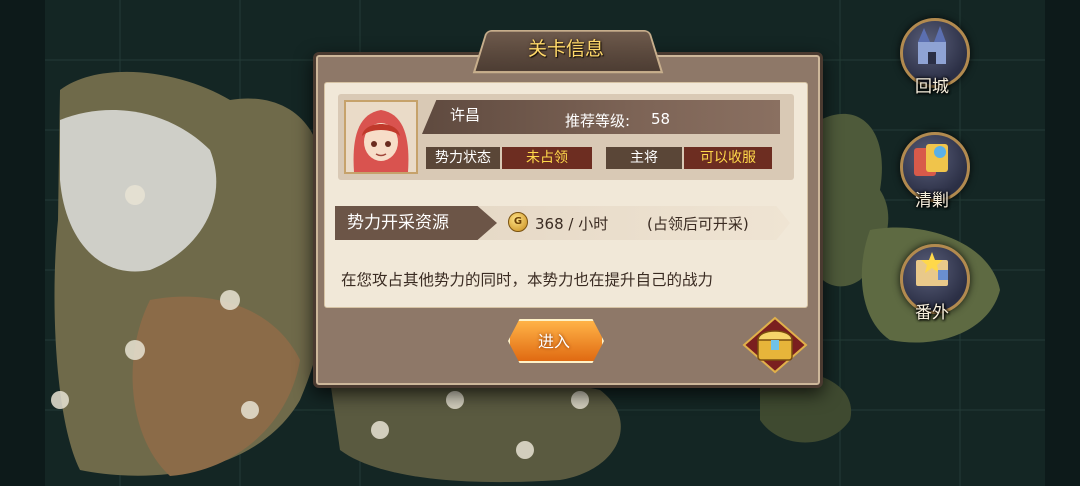  Describe the element at coordinates (932, 201) in the screenshot. I see `sweep-label: 清剿` at that location.